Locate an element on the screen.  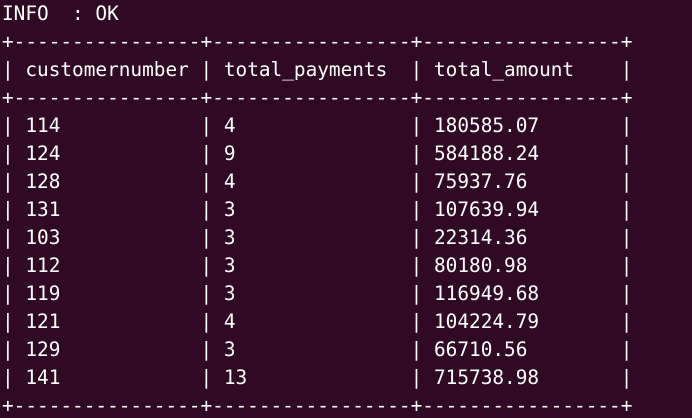
table-row: | 121 | 4 | 104224.79 | is located at coordinates (317, 322).